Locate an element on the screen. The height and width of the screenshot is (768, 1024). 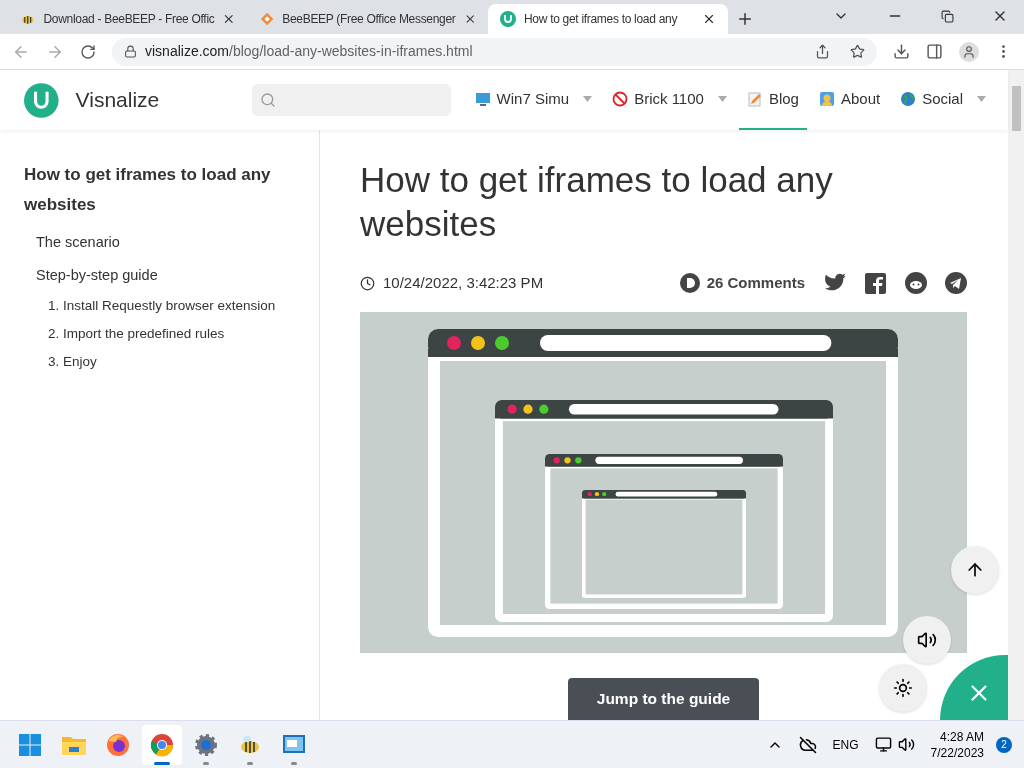
nav-label: About is located at coordinates (860, 98).